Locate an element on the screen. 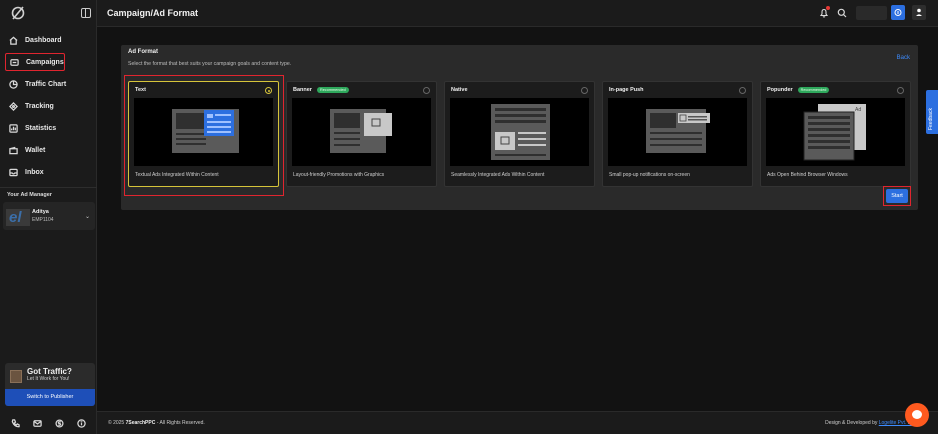 Image resolution: width=938 pixels, height=434 pixels. card-description: Ads Open Behind Browser Windows is located at coordinates (807, 175).